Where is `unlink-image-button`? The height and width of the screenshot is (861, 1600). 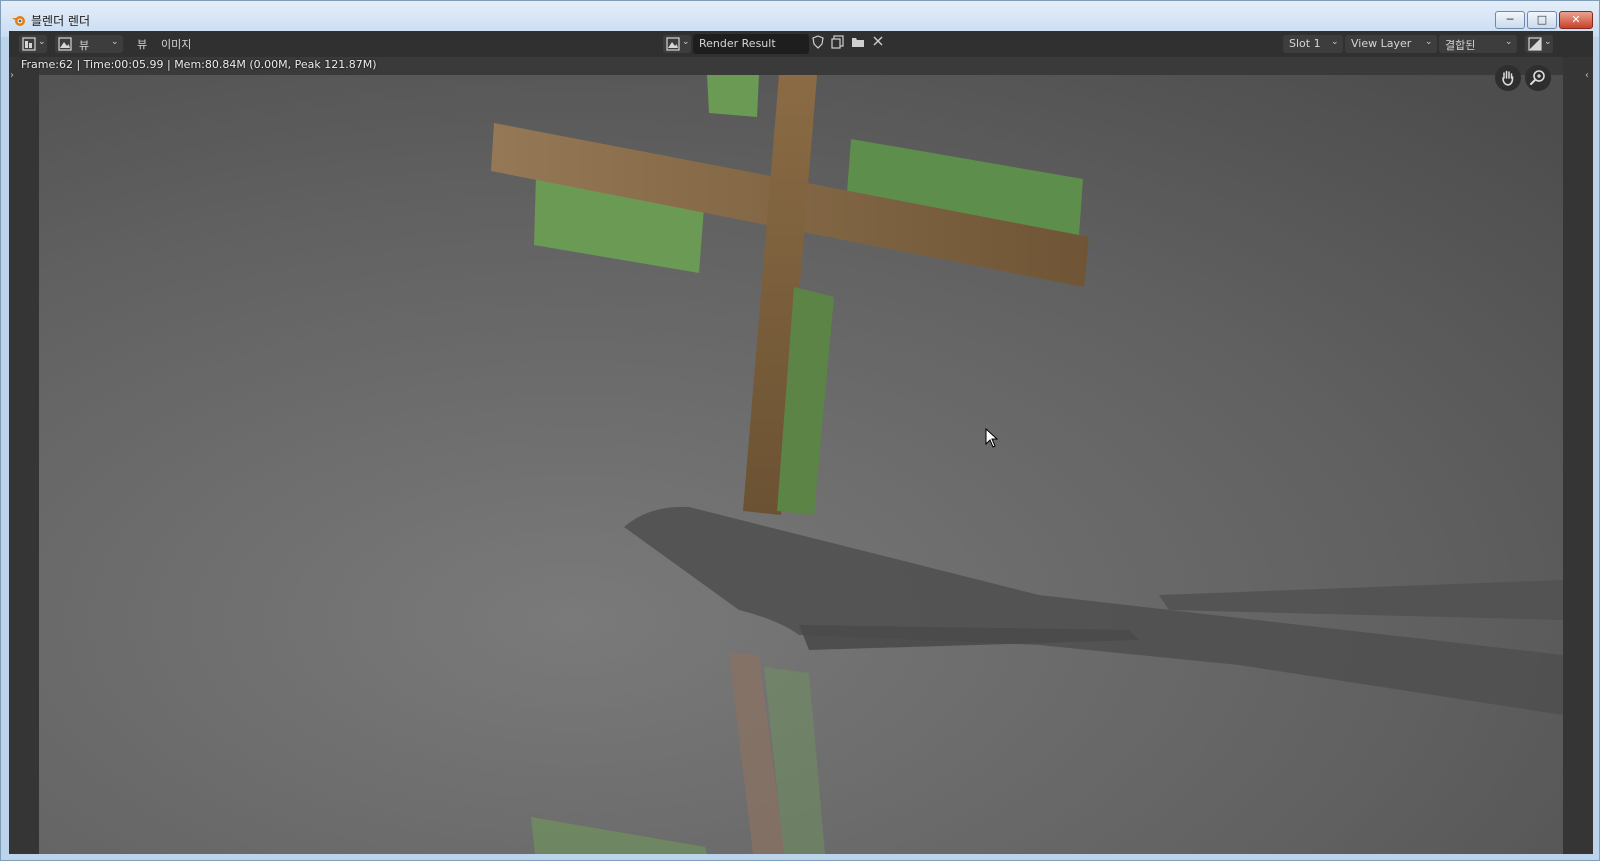 unlink-image-button is located at coordinates (878, 44).